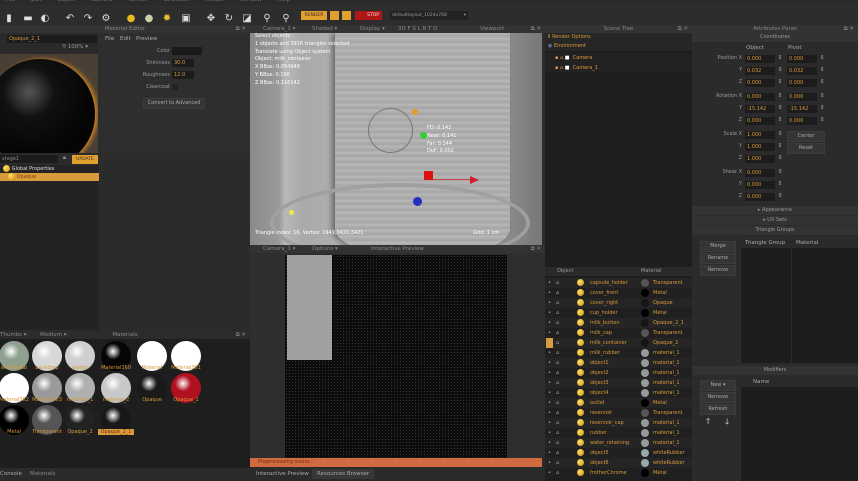 Image resolution: width=858 pixels, height=481 pixels. I want to click on preview-render, so click(396, 356).